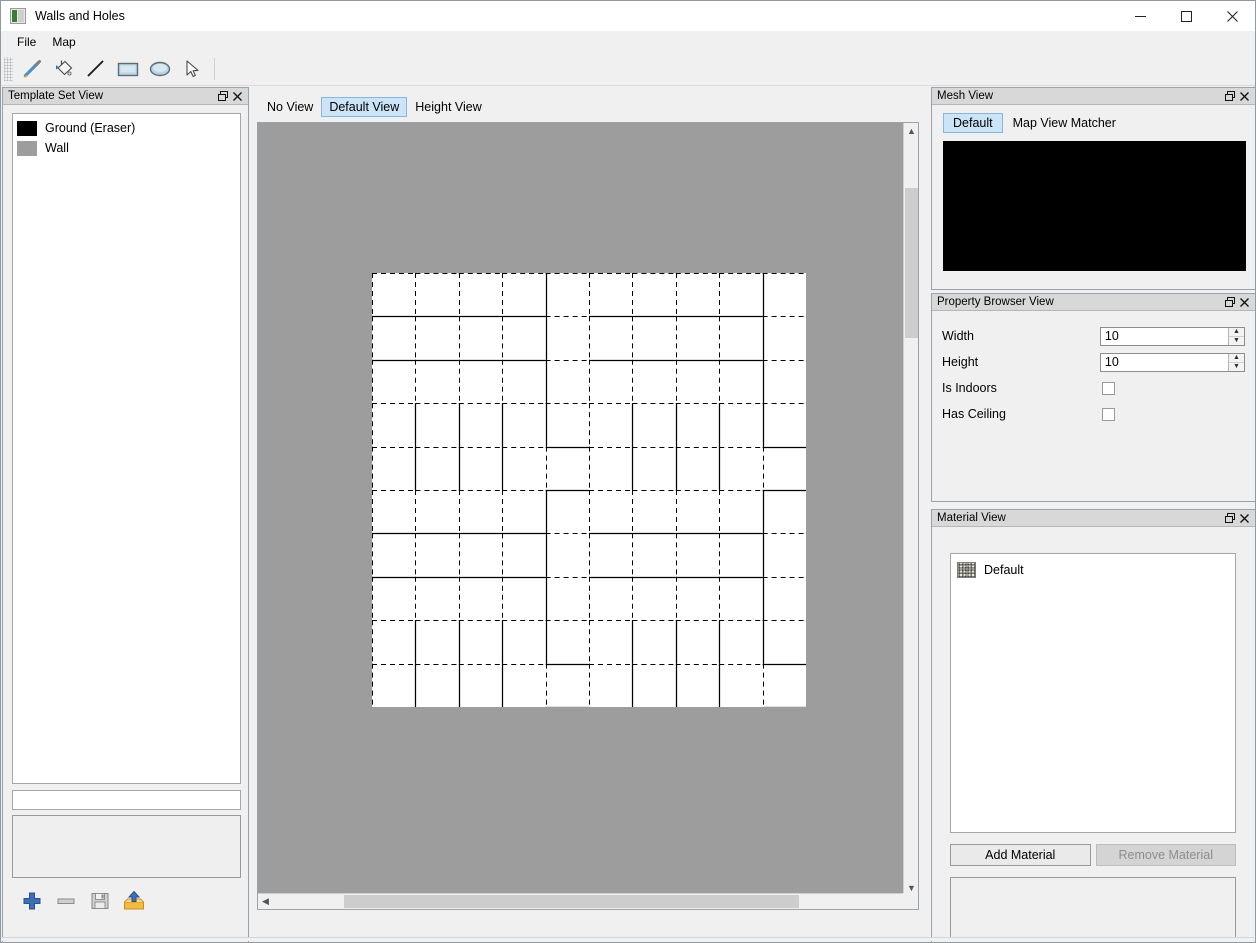 The height and width of the screenshot is (943, 1256). Describe the element at coordinates (26, 42) in the screenshot. I see `menu-file: File` at that location.